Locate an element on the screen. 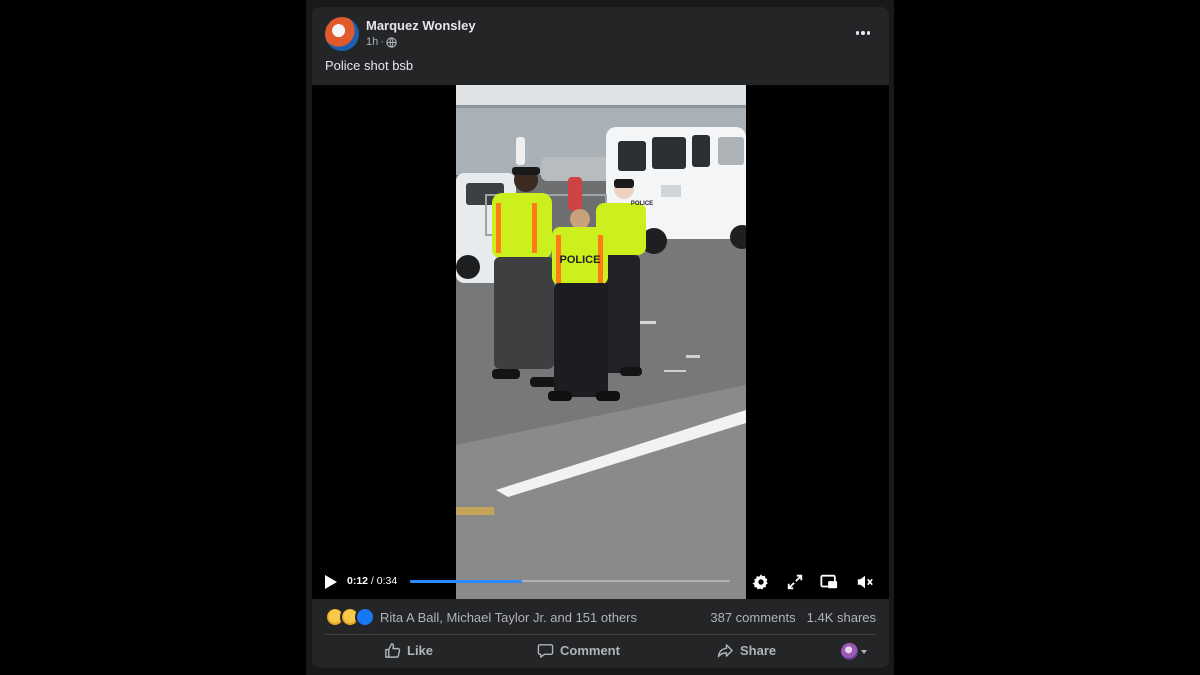 This screenshot has width=1200, height=675. video-progress-bar is located at coordinates (570, 581).